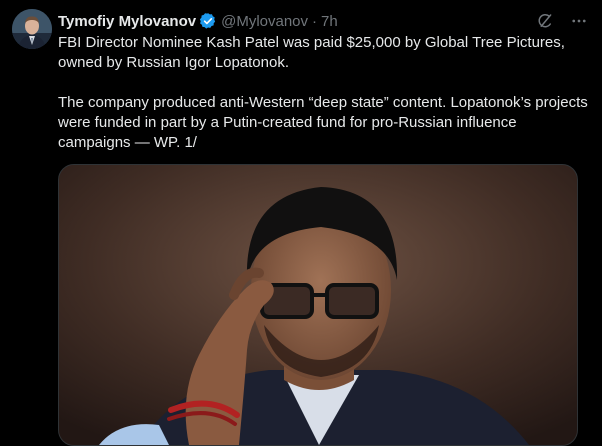  I want to click on tweet-header: Tymofiy Mylovanov @Mylovanov · 7h, so click(324, 21).